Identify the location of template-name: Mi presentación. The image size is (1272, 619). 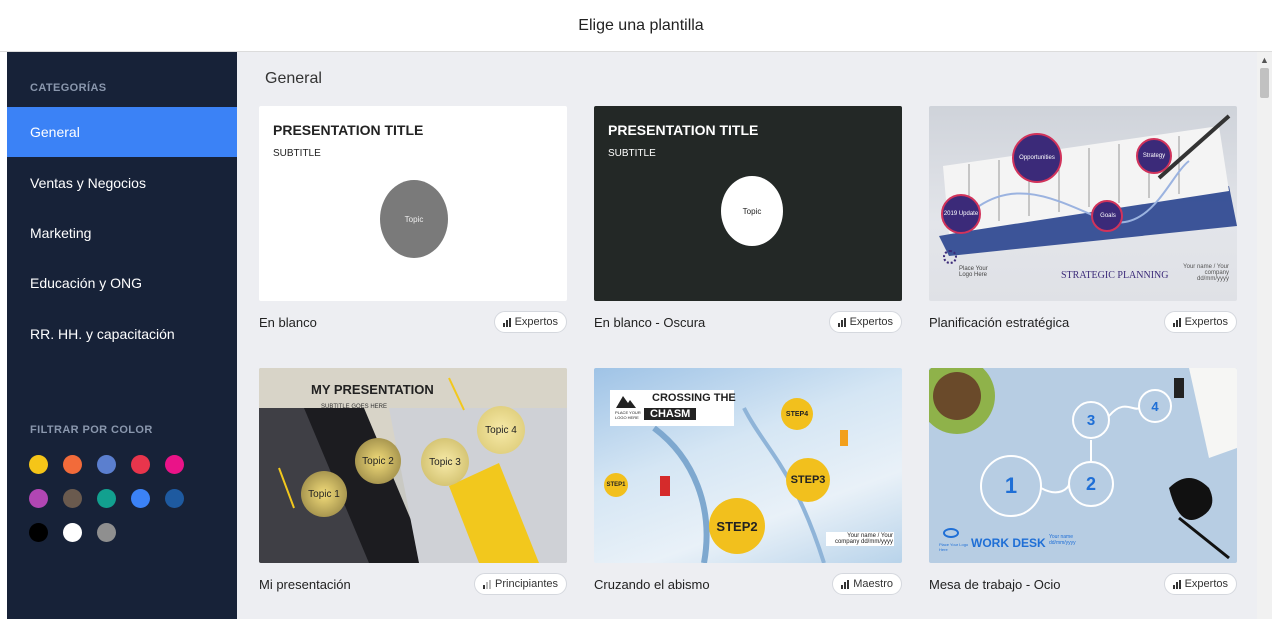
(305, 584).